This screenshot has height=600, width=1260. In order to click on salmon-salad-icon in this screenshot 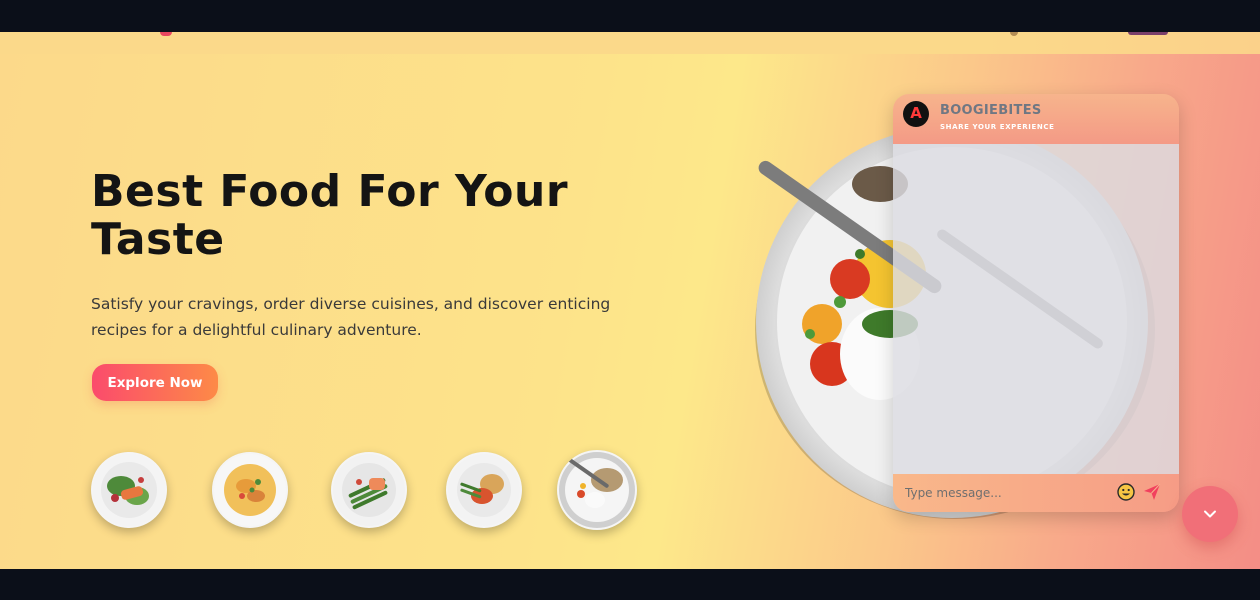, I will do `click(129, 490)`.